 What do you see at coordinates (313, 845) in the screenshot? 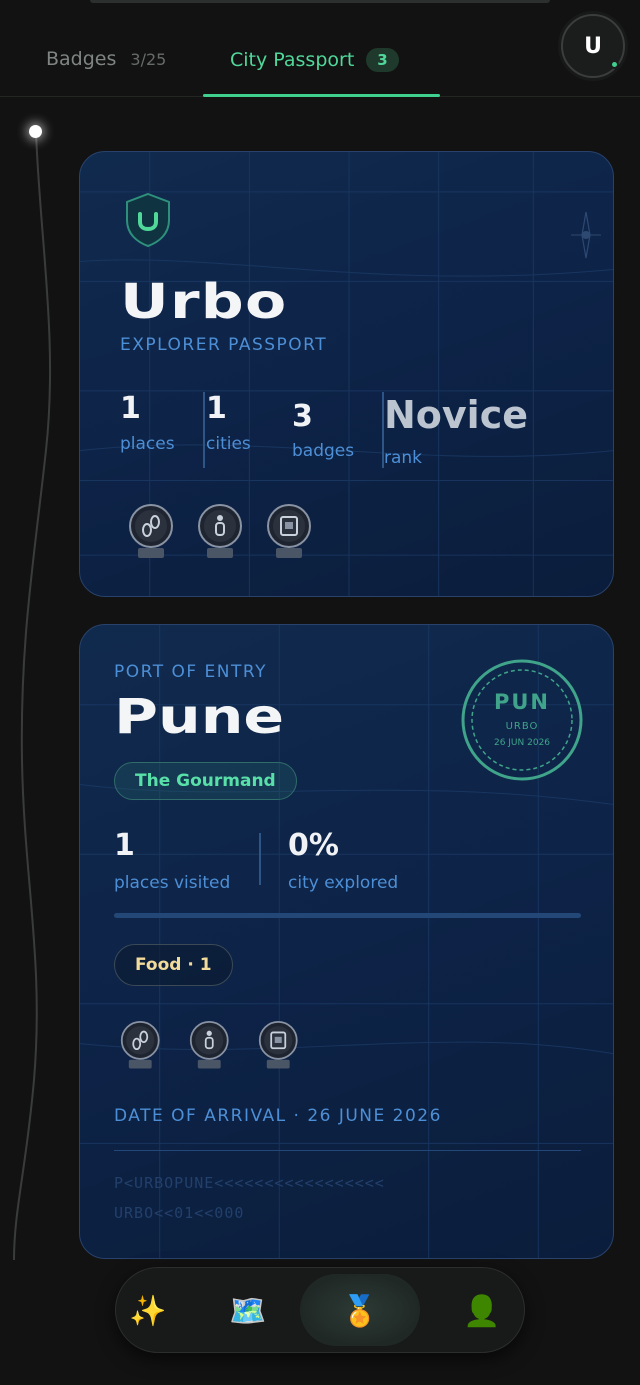
I see `stat-value: 0%` at bounding box center [313, 845].